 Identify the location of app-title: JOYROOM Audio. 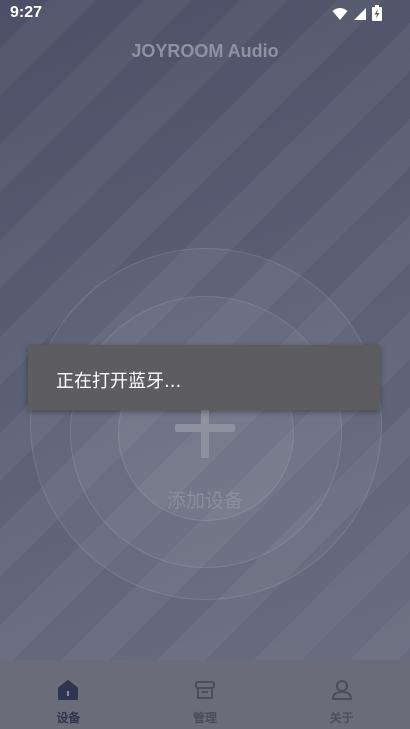
(205, 51).